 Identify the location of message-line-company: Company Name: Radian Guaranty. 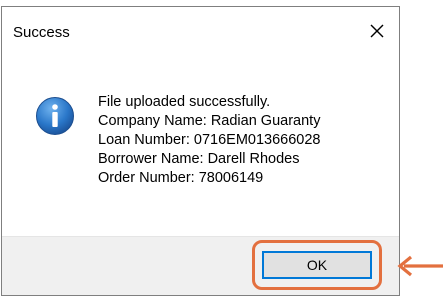
(209, 121).